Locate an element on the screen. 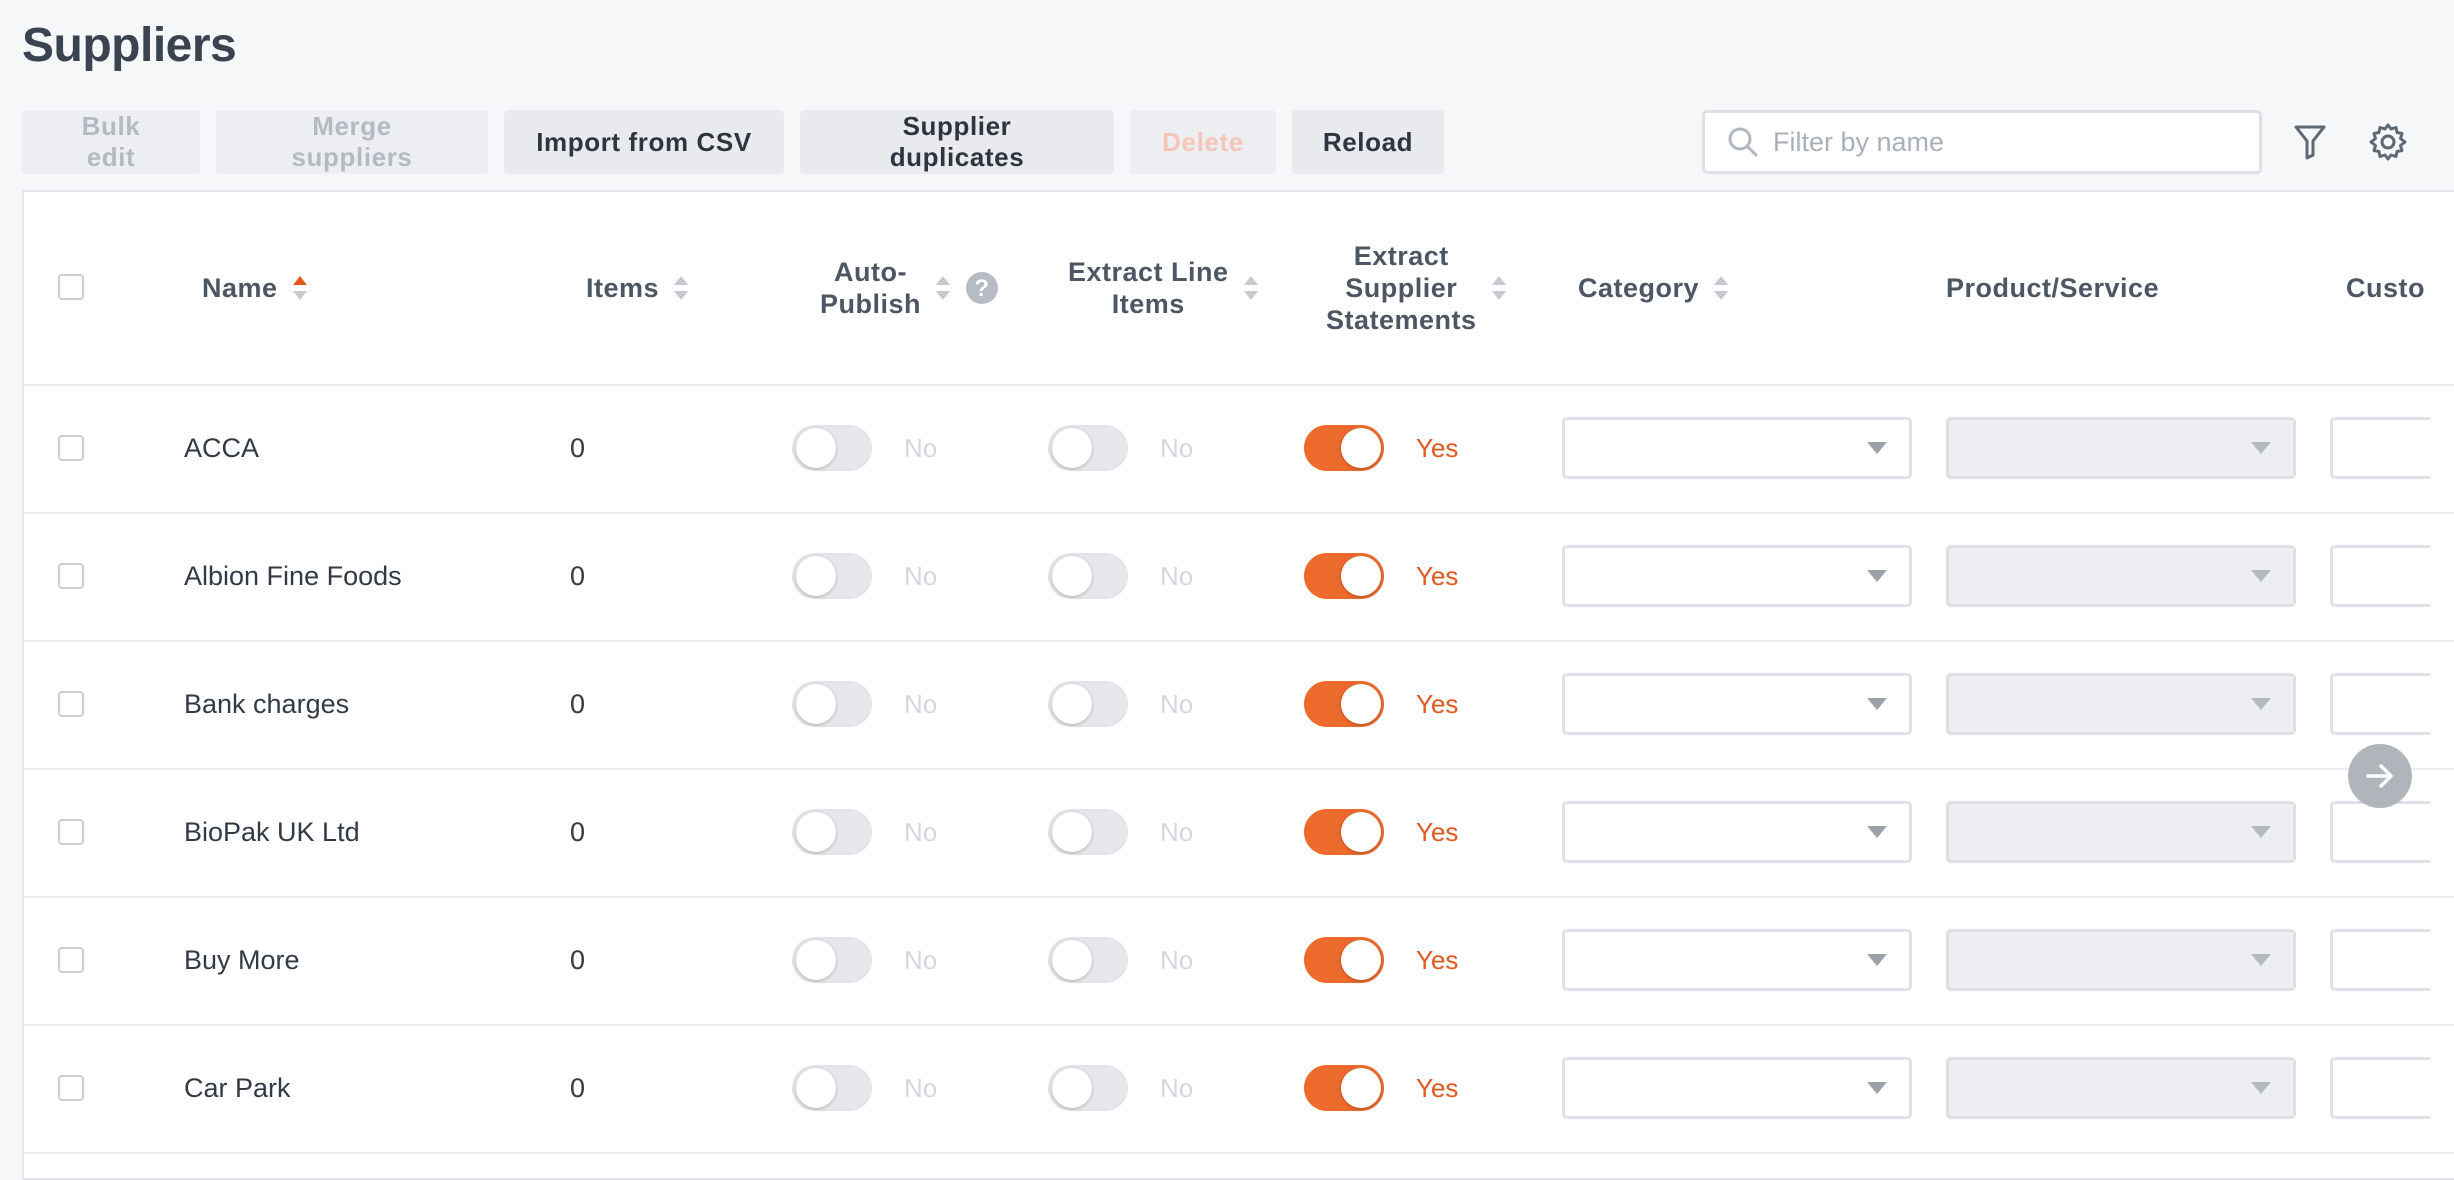 The height and width of the screenshot is (1180, 2454). scroll-right-button is located at coordinates (2380, 776).